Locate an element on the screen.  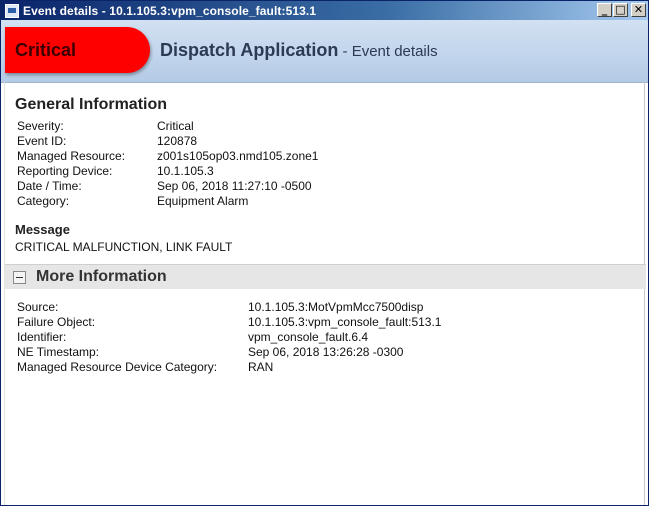
window-app-icon is located at coordinates (12, 10).